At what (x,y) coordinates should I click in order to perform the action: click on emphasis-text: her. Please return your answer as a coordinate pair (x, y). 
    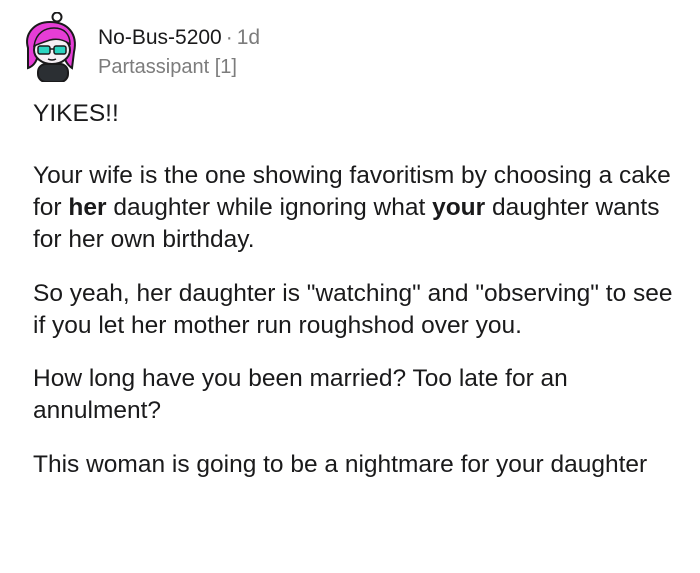
    Looking at the image, I should click on (87, 207).